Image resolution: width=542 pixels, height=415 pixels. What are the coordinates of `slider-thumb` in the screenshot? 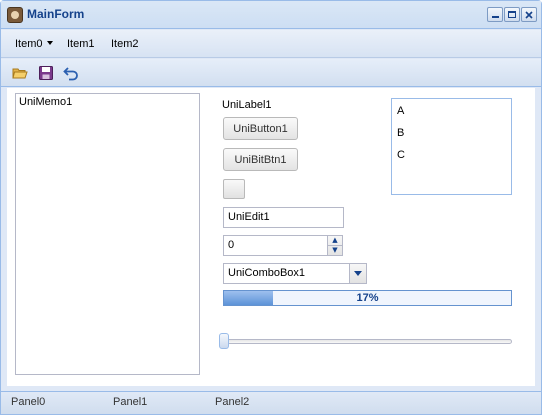 It's located at (224, 341).